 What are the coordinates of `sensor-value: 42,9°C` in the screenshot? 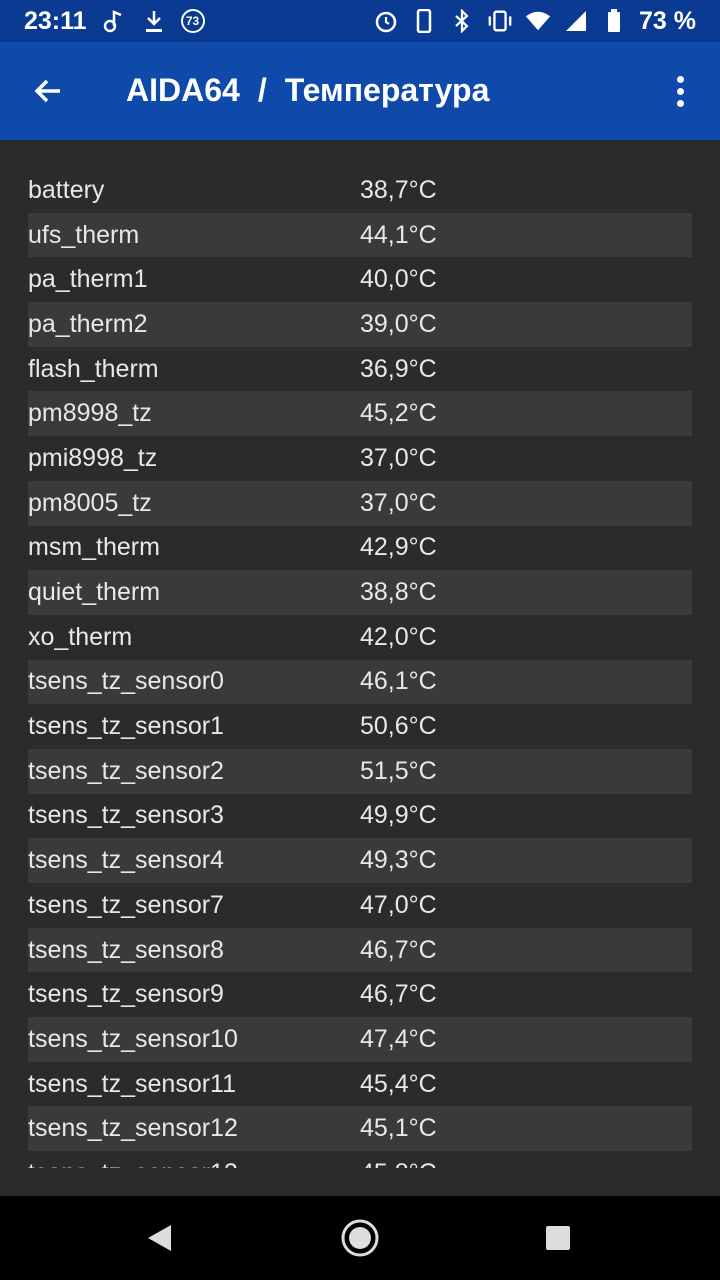 It's located at (398, 547).